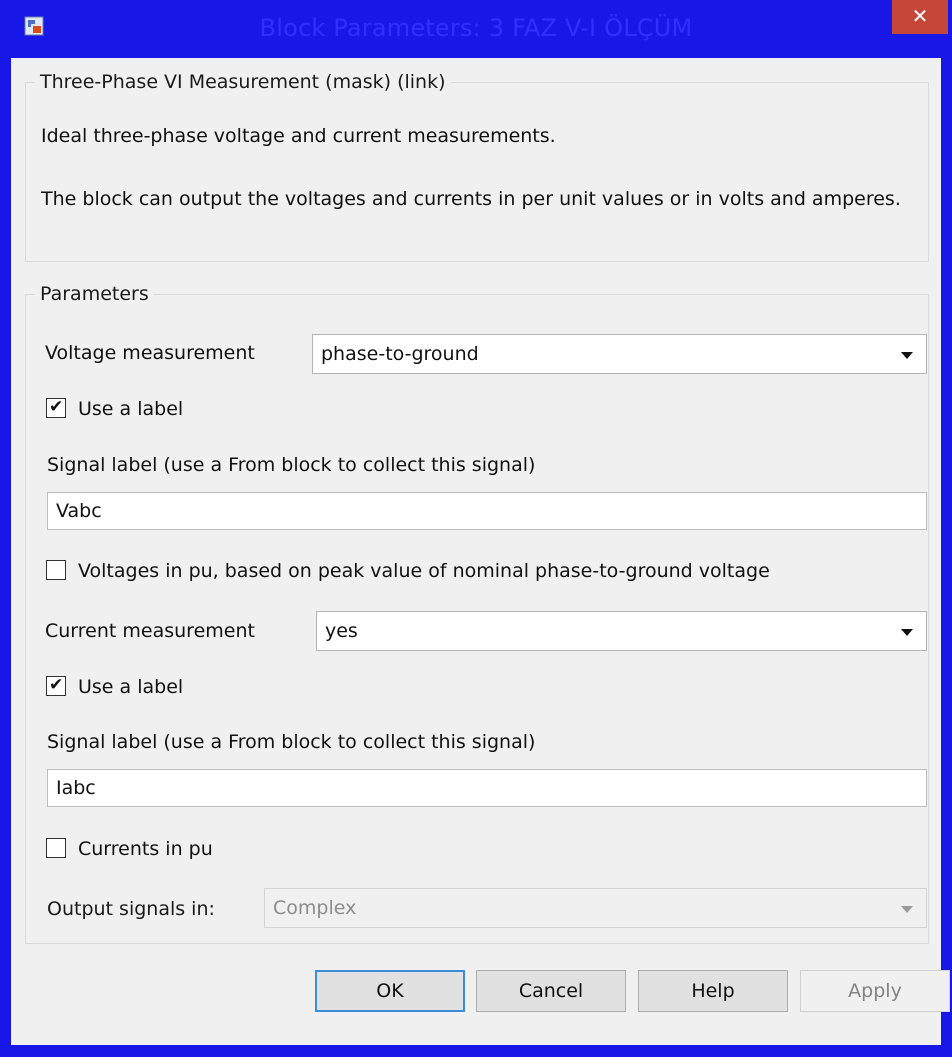  I want to click on voltage-measurement-select: phase-to-ground, so click(619, 354).